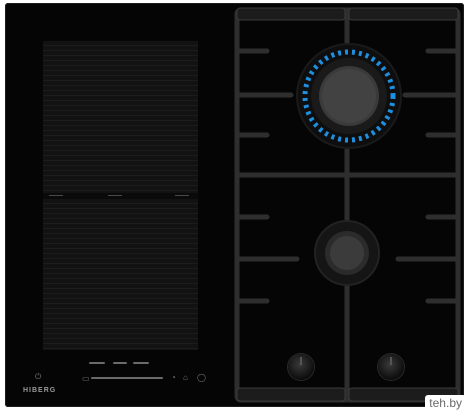 Image resolution: width=470 pixels, height=414 pixels. I want to click on small-burner-knob, so click(391, 367).